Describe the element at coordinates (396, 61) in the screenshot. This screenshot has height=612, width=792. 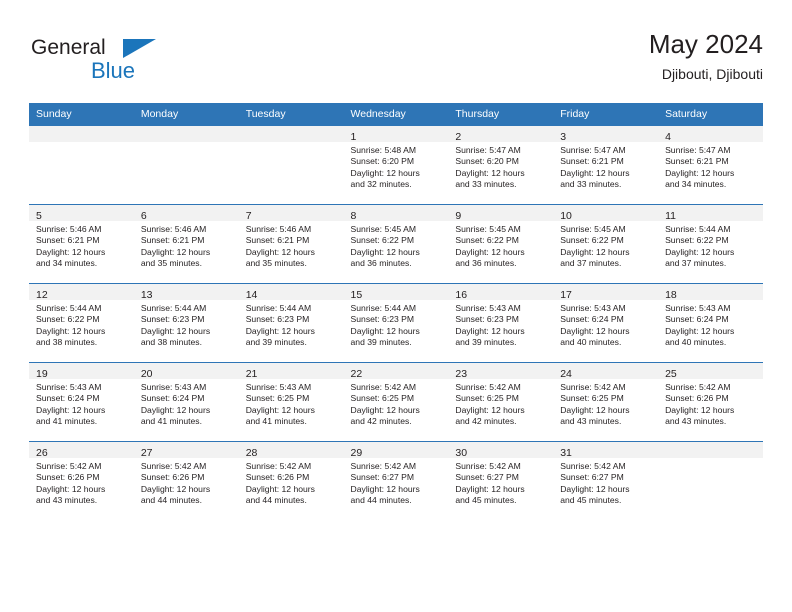
I see `page-header: General Blue May 2024 Djibouti, Djibouti` at that location.